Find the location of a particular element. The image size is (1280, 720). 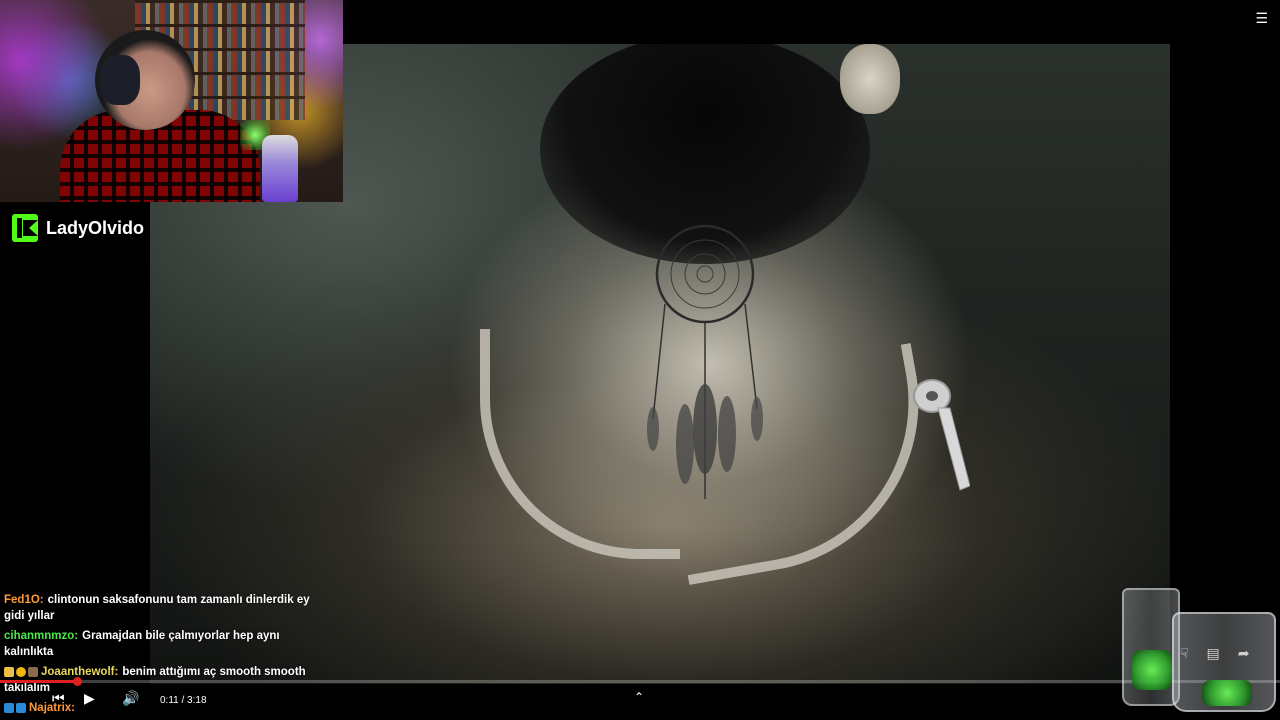

chat-badges is located at coordinates (21, 671).